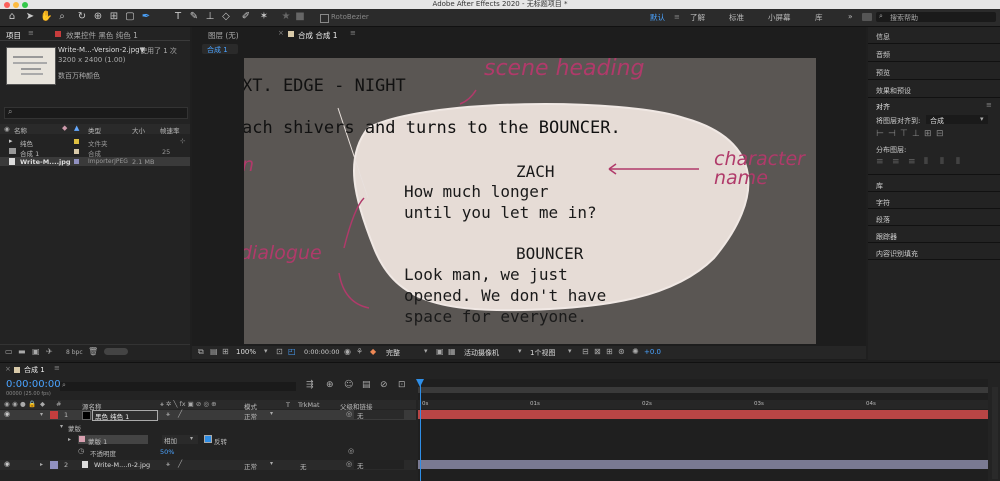 The width and height of the screenshot is (1000, 481). Describe the element at coordinates (264, 17) in the screenshot. I see `puppet-tool-icon: ✶` at that location.